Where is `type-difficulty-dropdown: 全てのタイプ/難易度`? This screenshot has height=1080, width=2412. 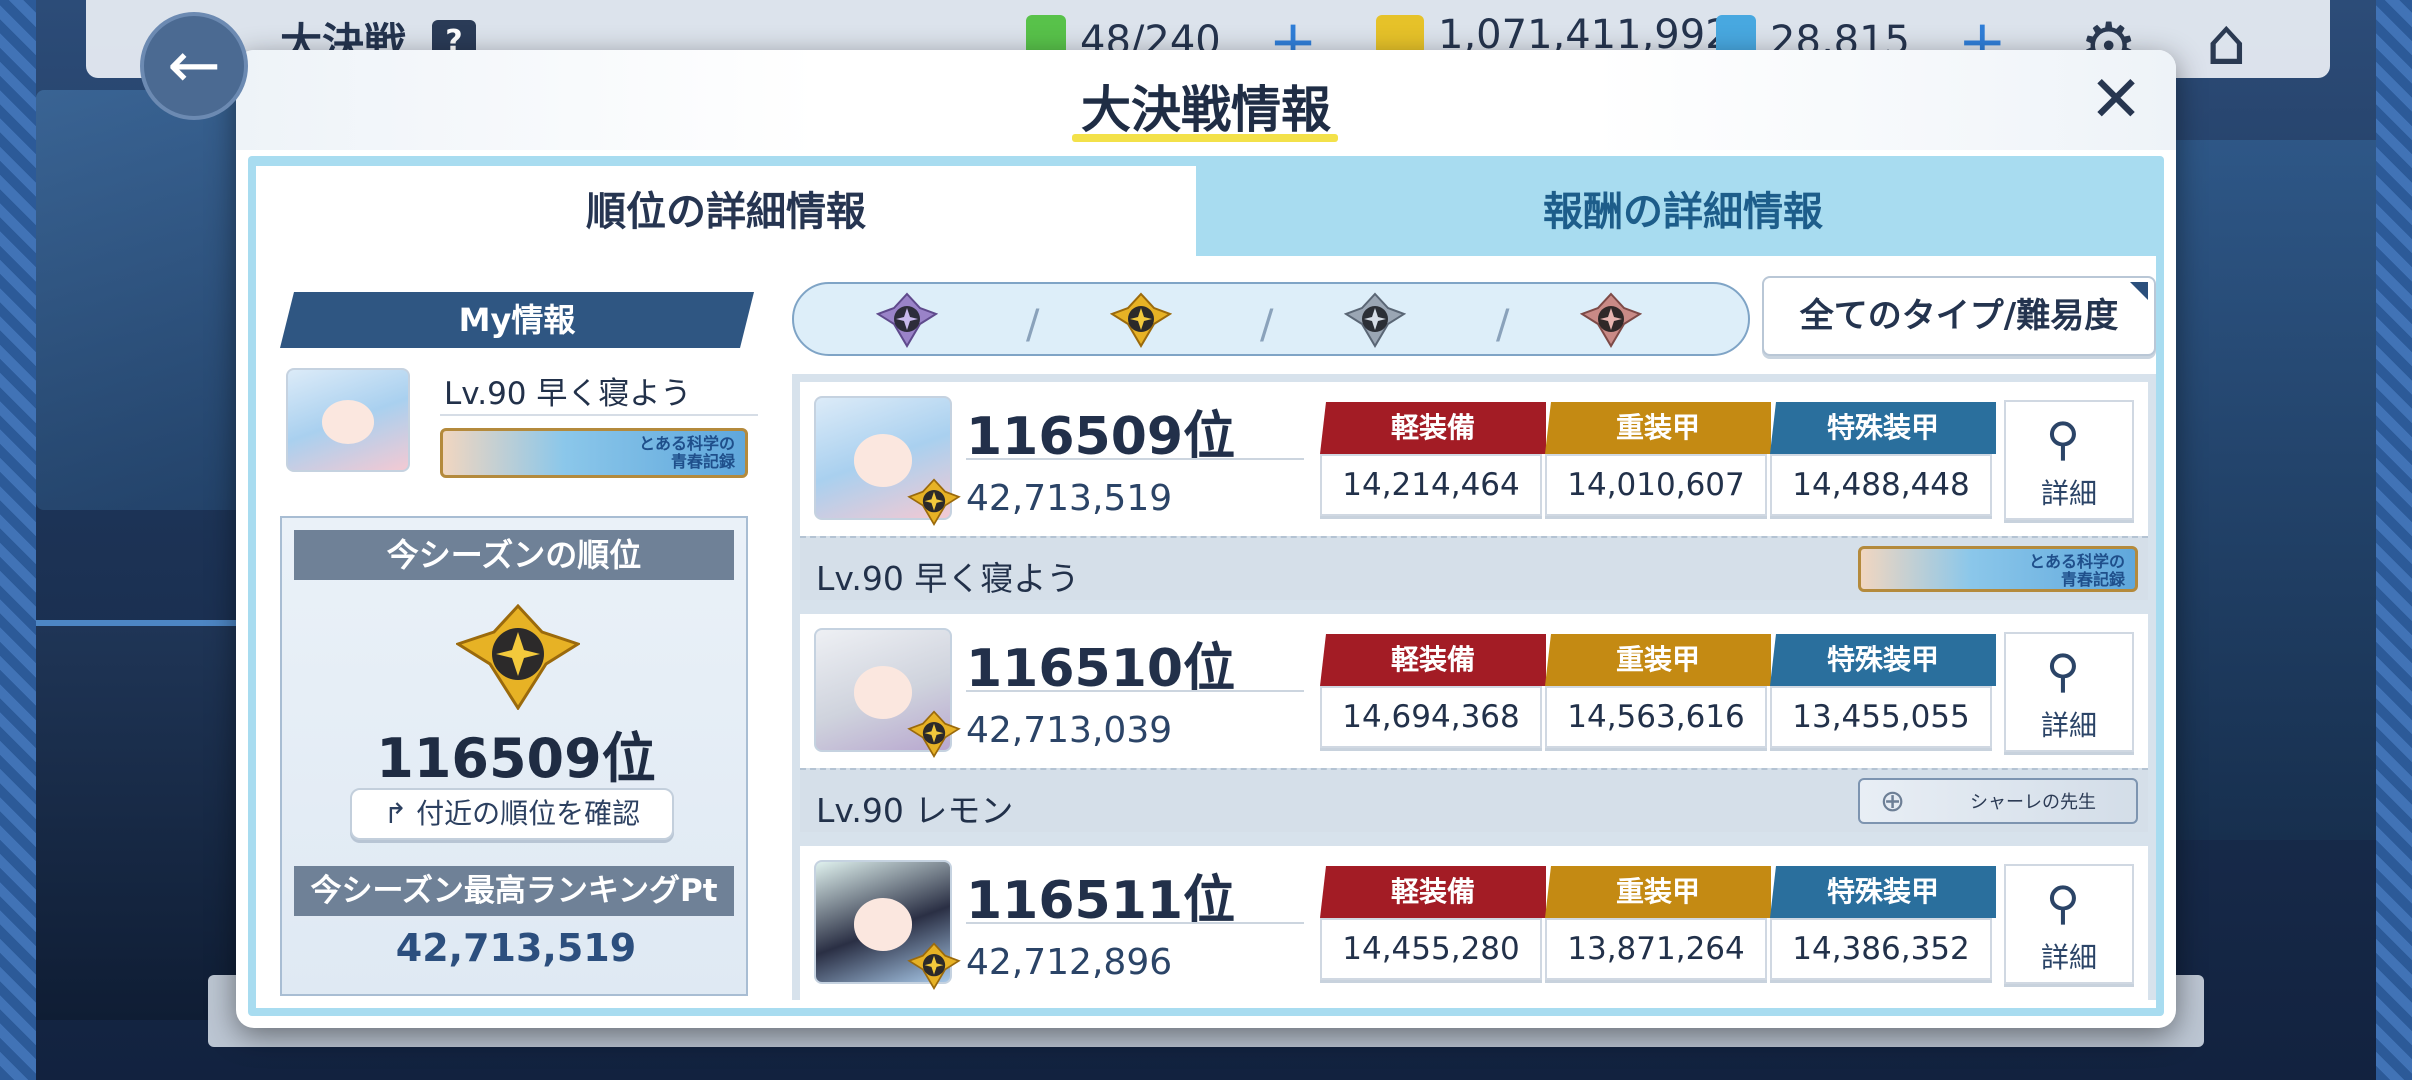
type-difficulty-dropdown: 全てのタイプ/難易度 is located at coordinates (1959, 316).